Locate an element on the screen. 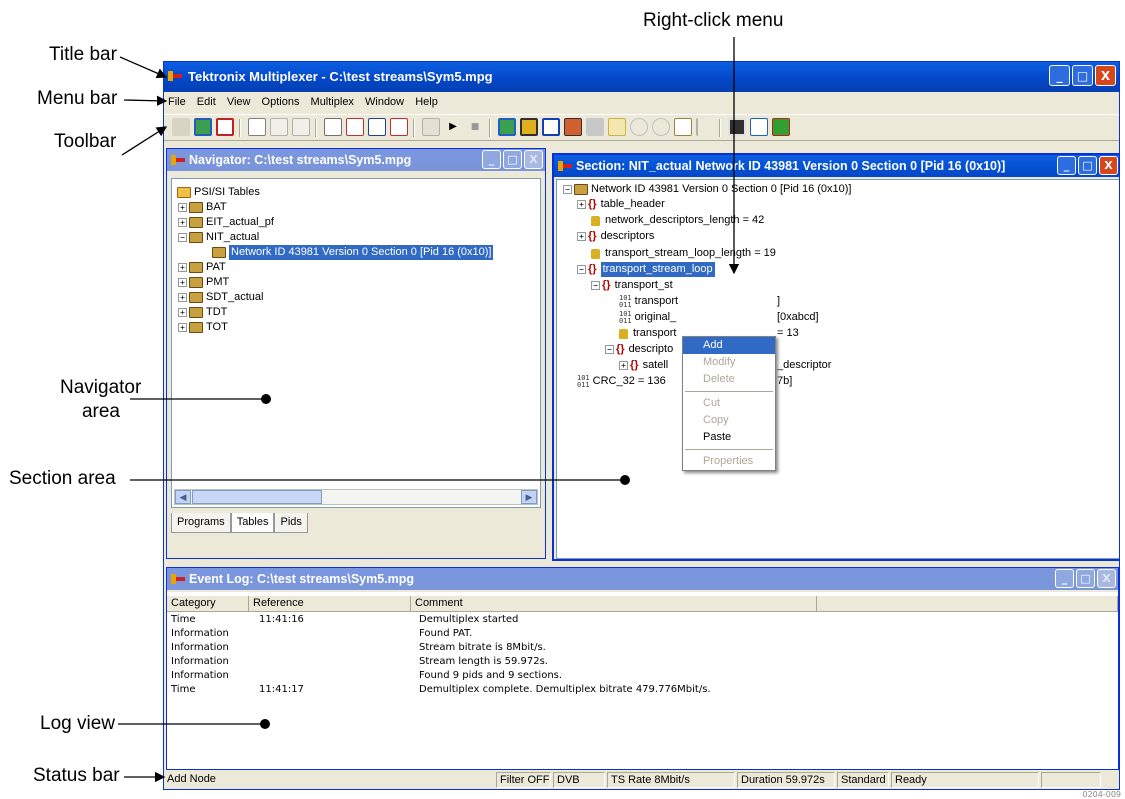  log-header-comment: Comment is located at coordinates (614, 604).